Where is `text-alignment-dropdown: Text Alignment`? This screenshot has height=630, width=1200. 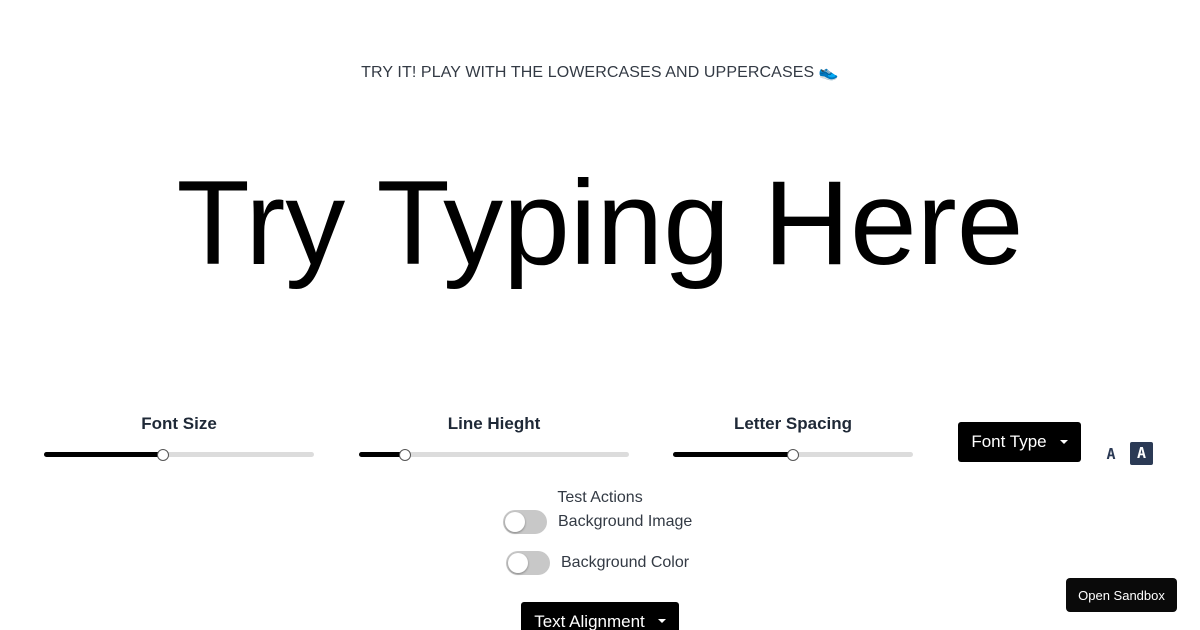
text-alignment-dropdown: Text Alignment is located at coordinates (600, 616).